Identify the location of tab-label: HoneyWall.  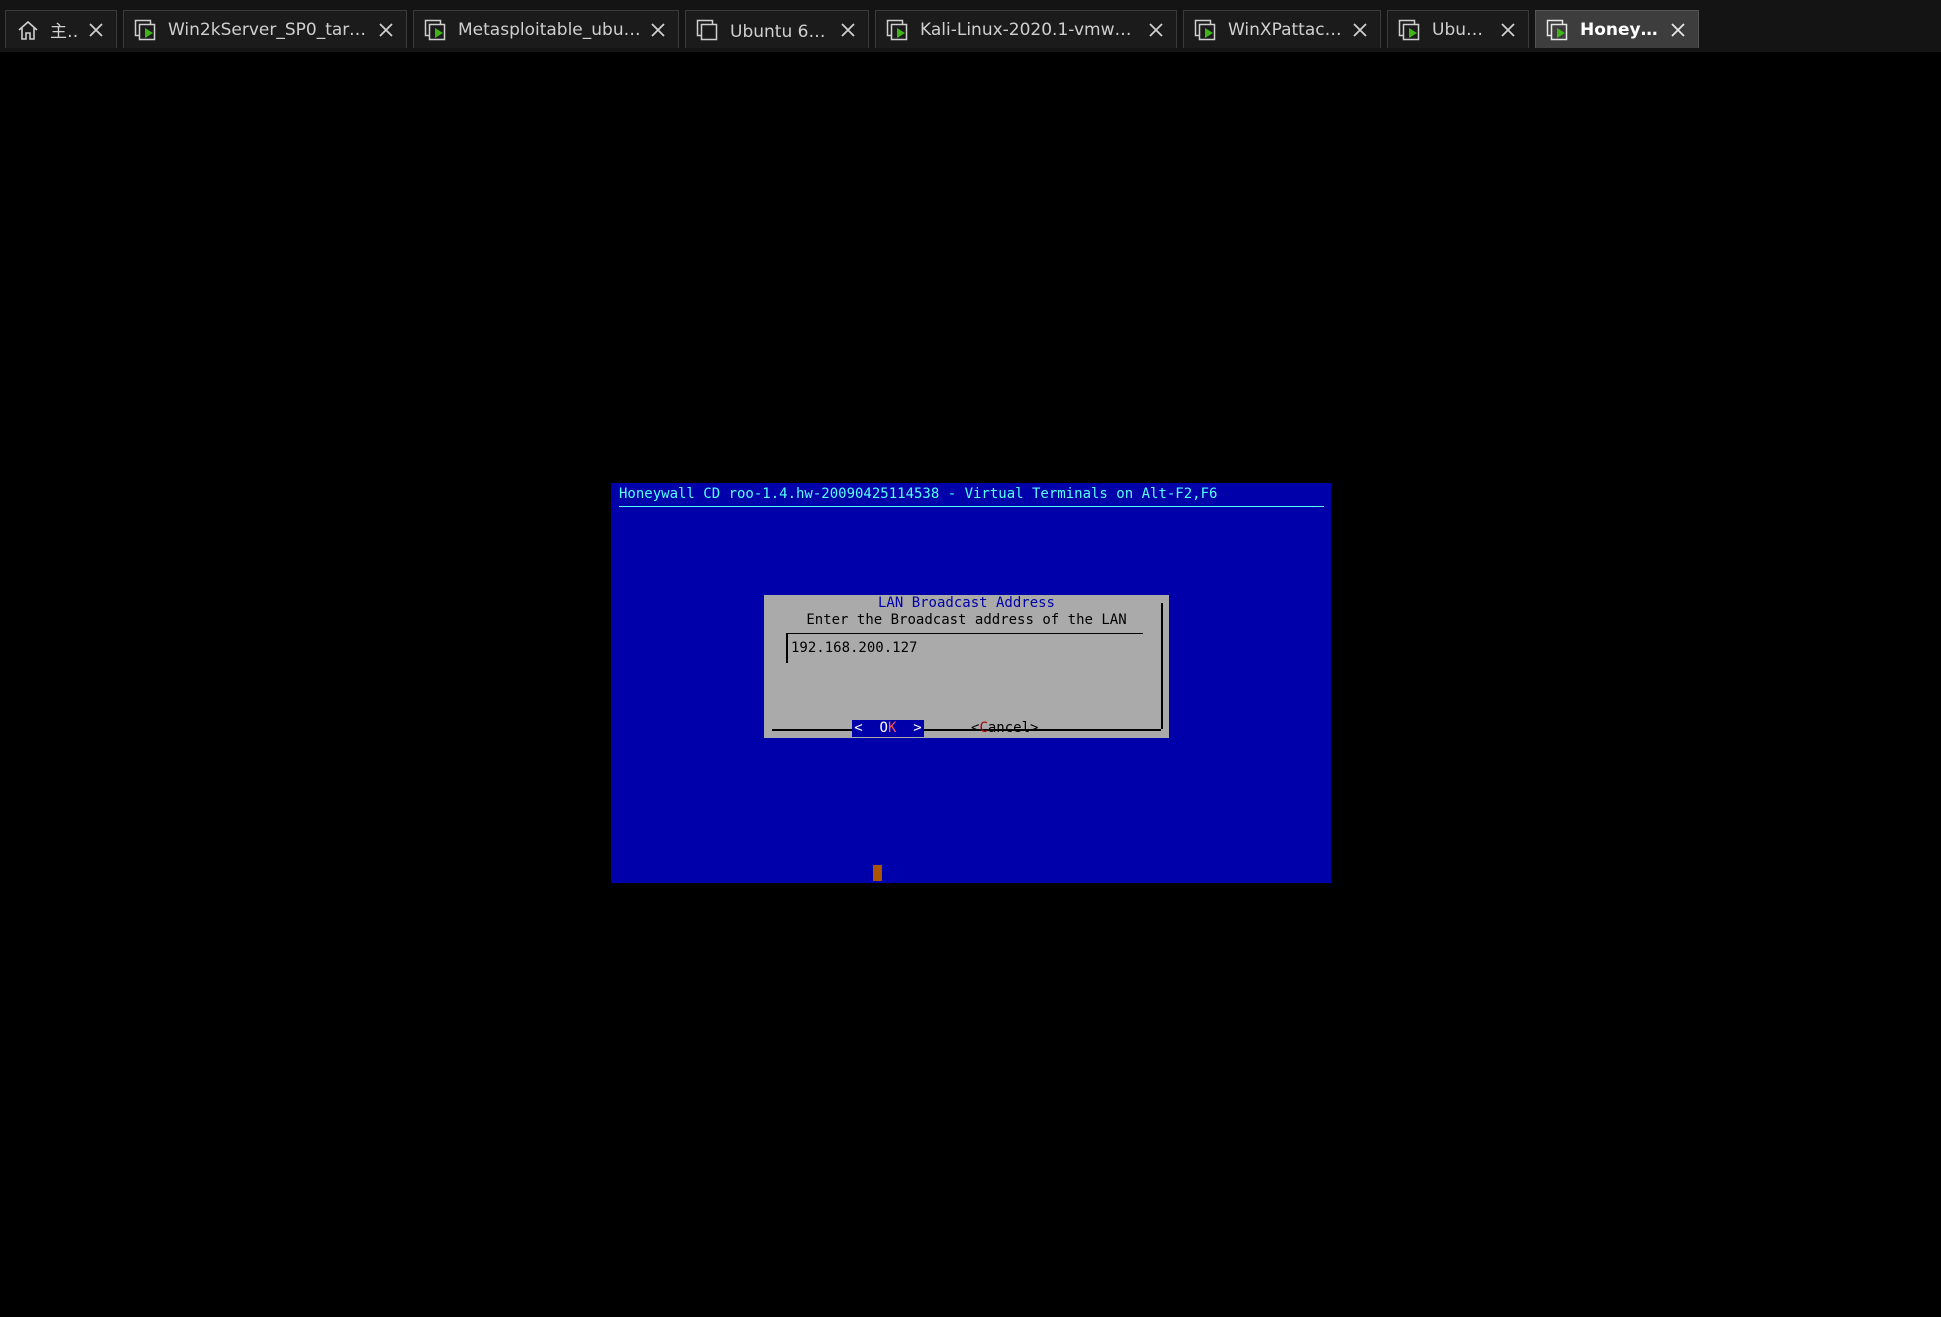
(1621, 29).